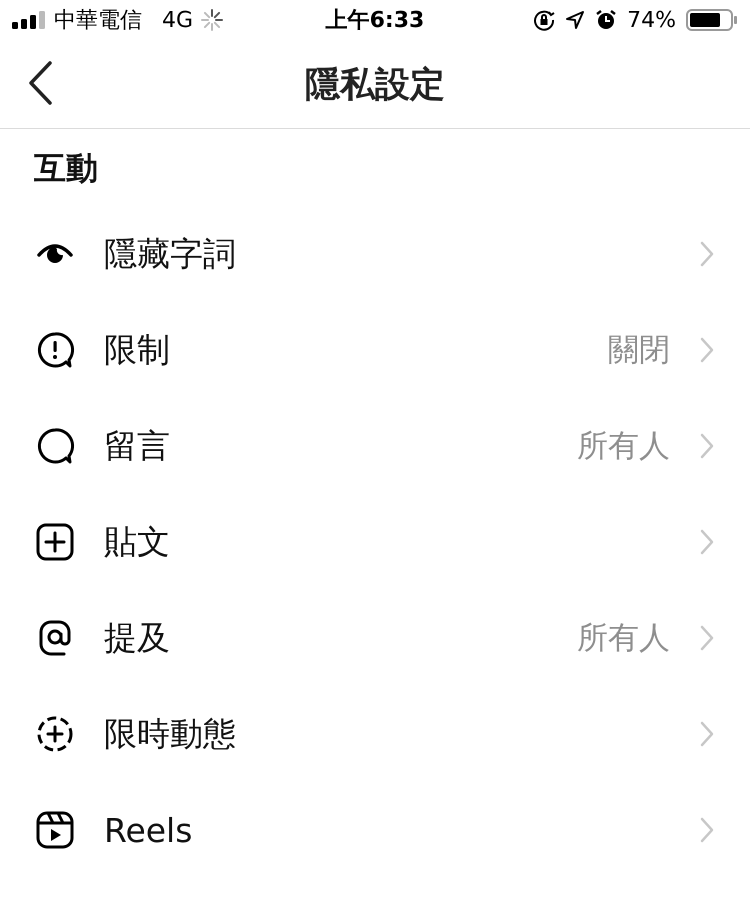 The image size is (750, 908). I want to click on setting-label: 隱藏字詞, so click(170, 253).